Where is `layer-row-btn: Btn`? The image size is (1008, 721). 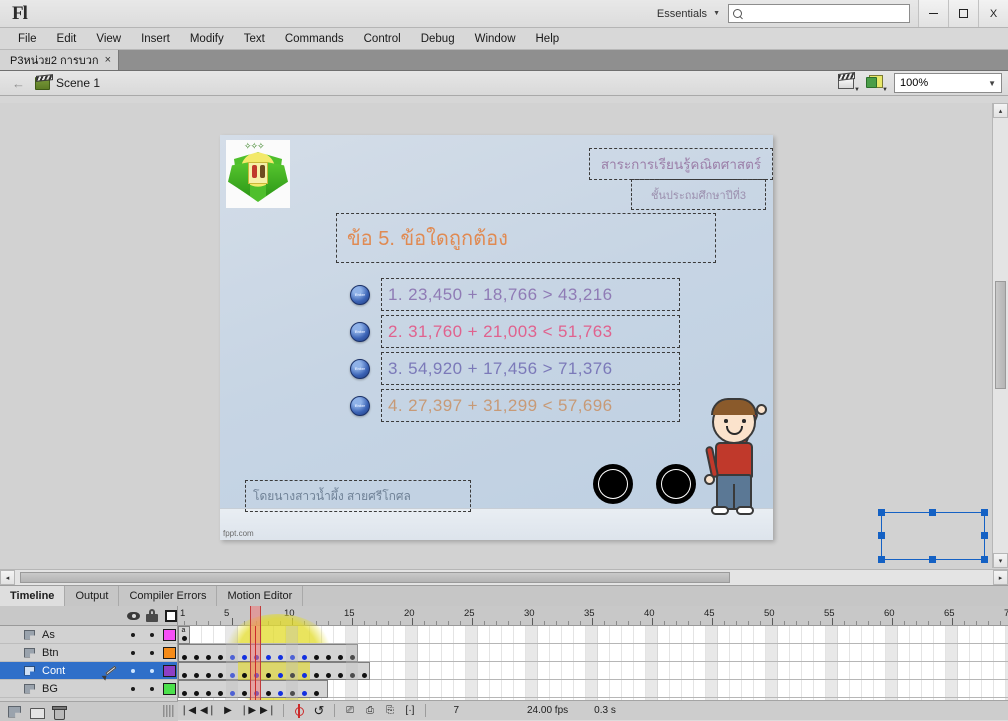 layer-row-btn: Btn is located at coordinates (88, 653).